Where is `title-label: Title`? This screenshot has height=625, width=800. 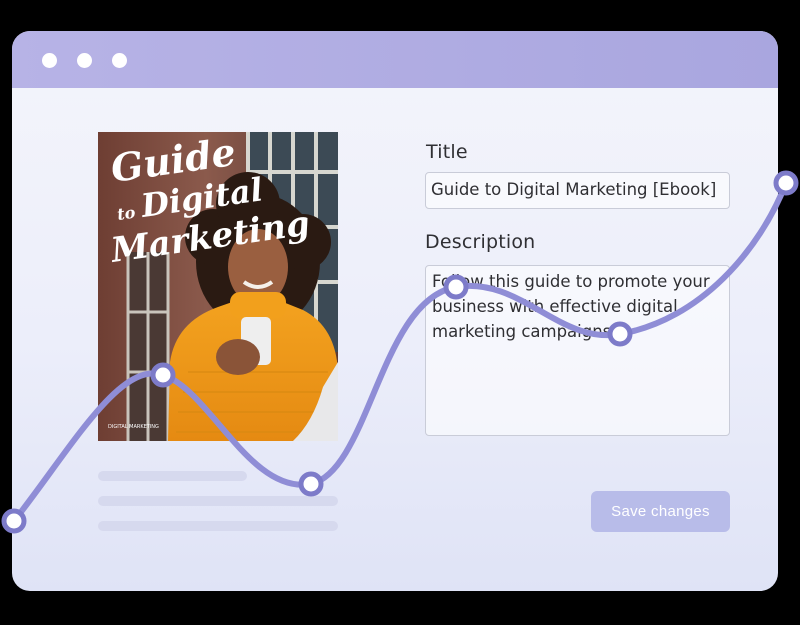
title-label: Title is located at coordinates (447, 152).